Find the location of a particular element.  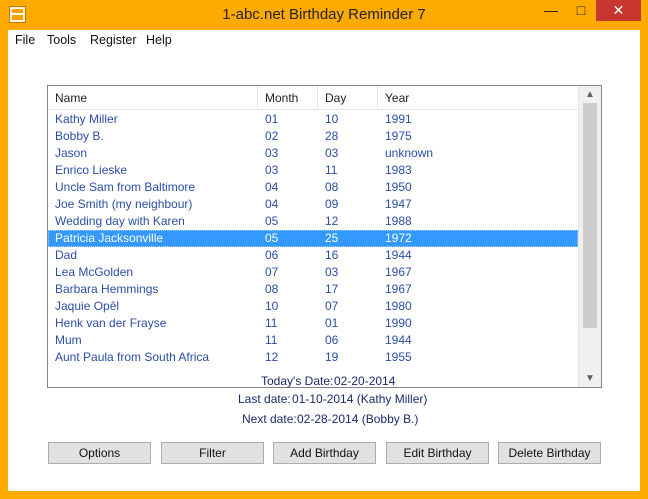

edit-birthday-button: Edit Birthday is located at coordinates (437, 453).